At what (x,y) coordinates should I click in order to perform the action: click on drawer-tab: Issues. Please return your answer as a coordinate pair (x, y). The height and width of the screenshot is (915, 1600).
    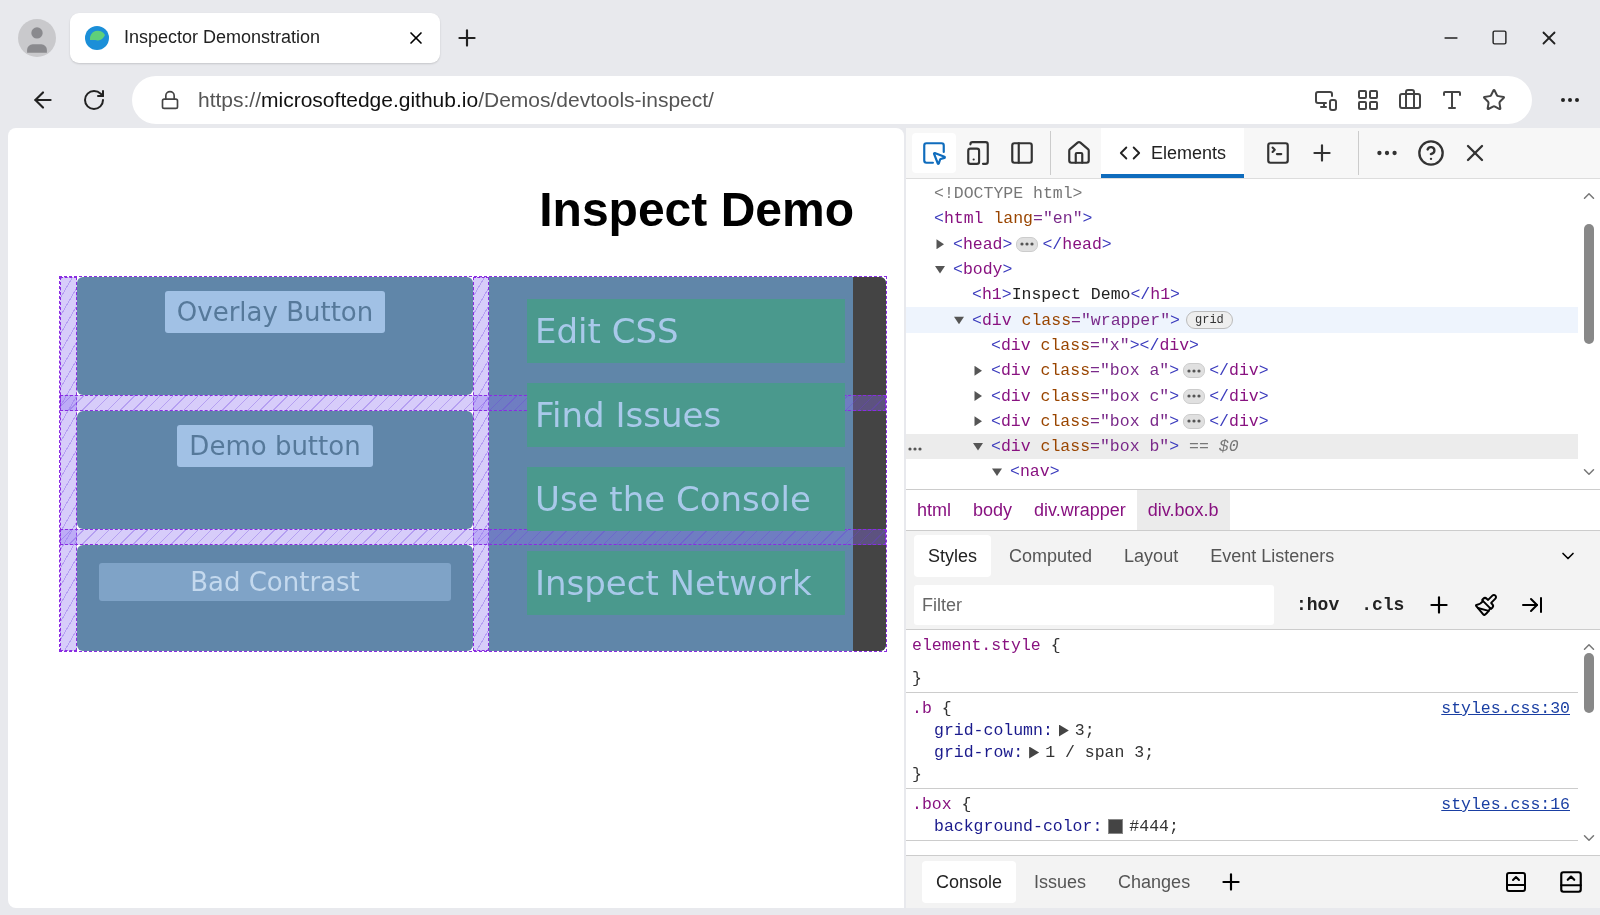
    Looking at the image, I should click on (1060, 882).